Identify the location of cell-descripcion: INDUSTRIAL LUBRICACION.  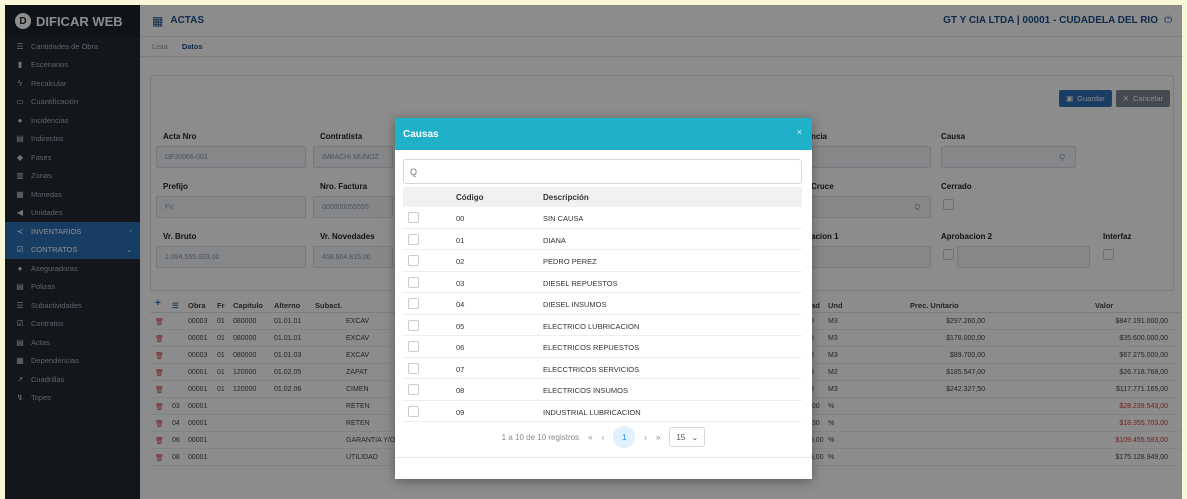
(592, 412).